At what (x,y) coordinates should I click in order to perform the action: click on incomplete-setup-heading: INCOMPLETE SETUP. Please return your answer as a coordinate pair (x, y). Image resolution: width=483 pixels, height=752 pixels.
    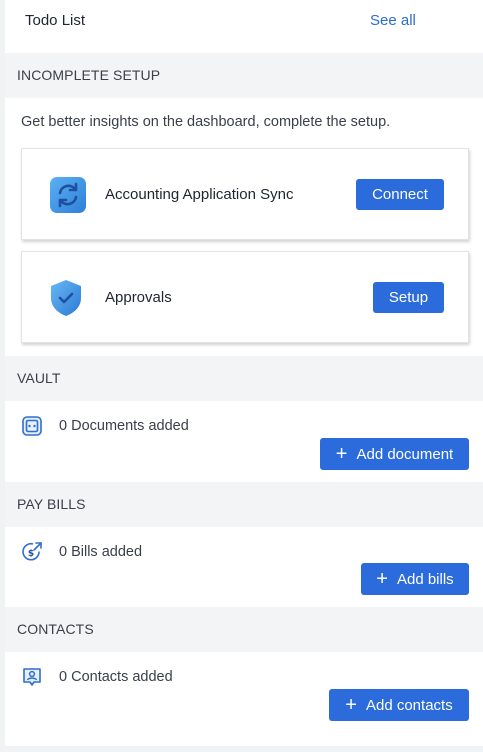
    Looking at the image, I should click on (244, 75).